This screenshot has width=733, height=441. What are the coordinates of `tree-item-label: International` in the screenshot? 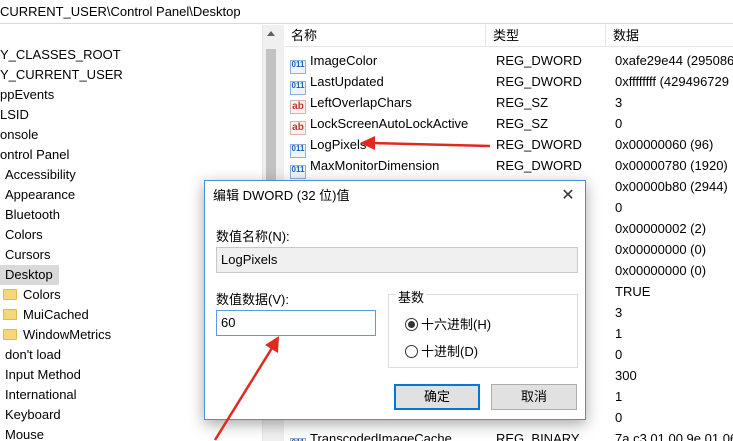 It's located at (41, 394).